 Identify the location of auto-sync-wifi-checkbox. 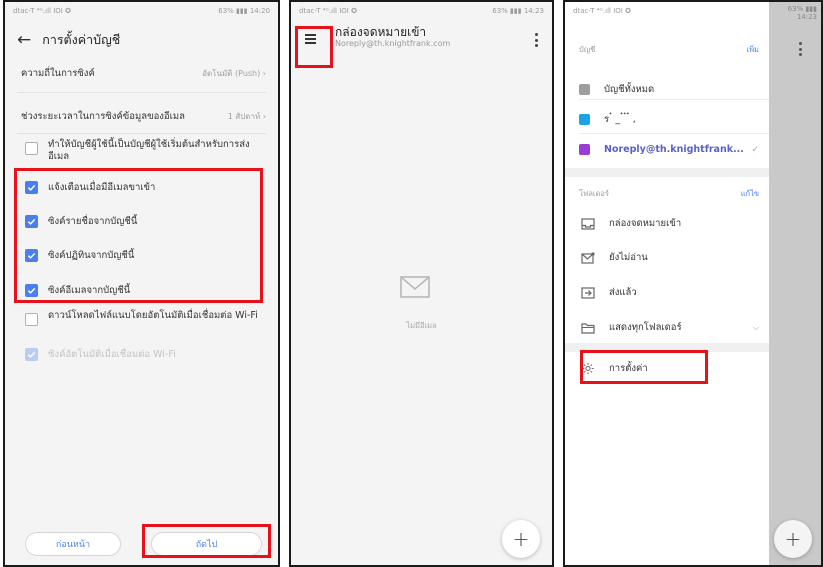
(31, 354).